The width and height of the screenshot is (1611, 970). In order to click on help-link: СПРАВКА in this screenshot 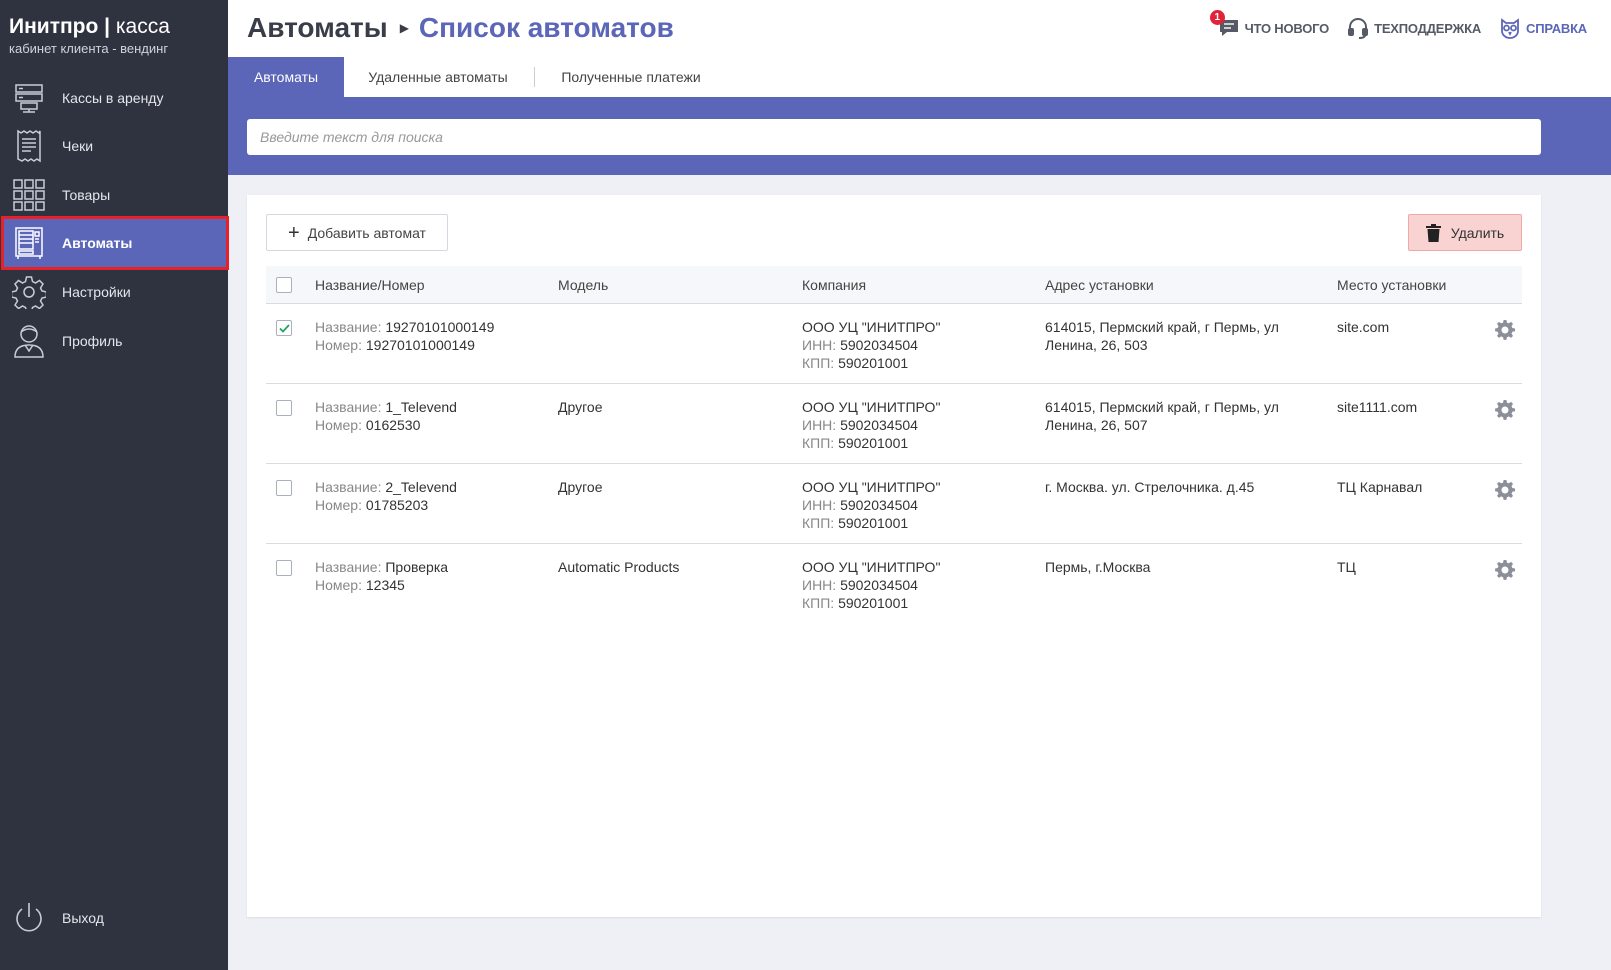, I will do `click(1543, 28)`.